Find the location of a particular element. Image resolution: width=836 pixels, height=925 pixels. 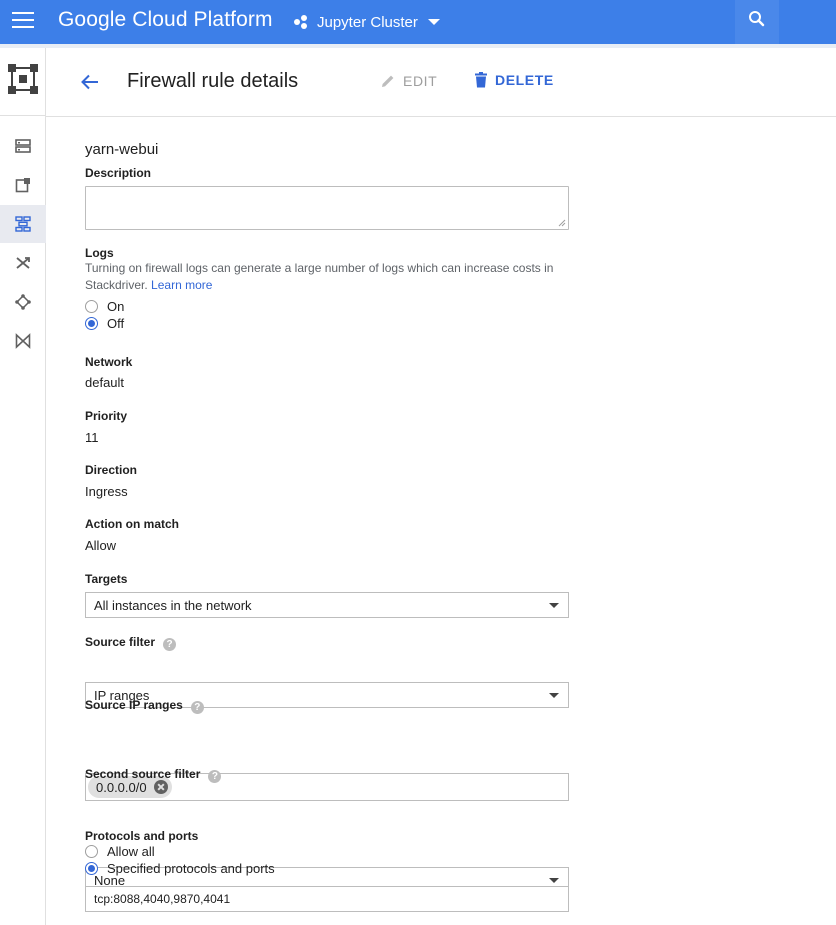

peering-icon is located at coordinates (23, 302).